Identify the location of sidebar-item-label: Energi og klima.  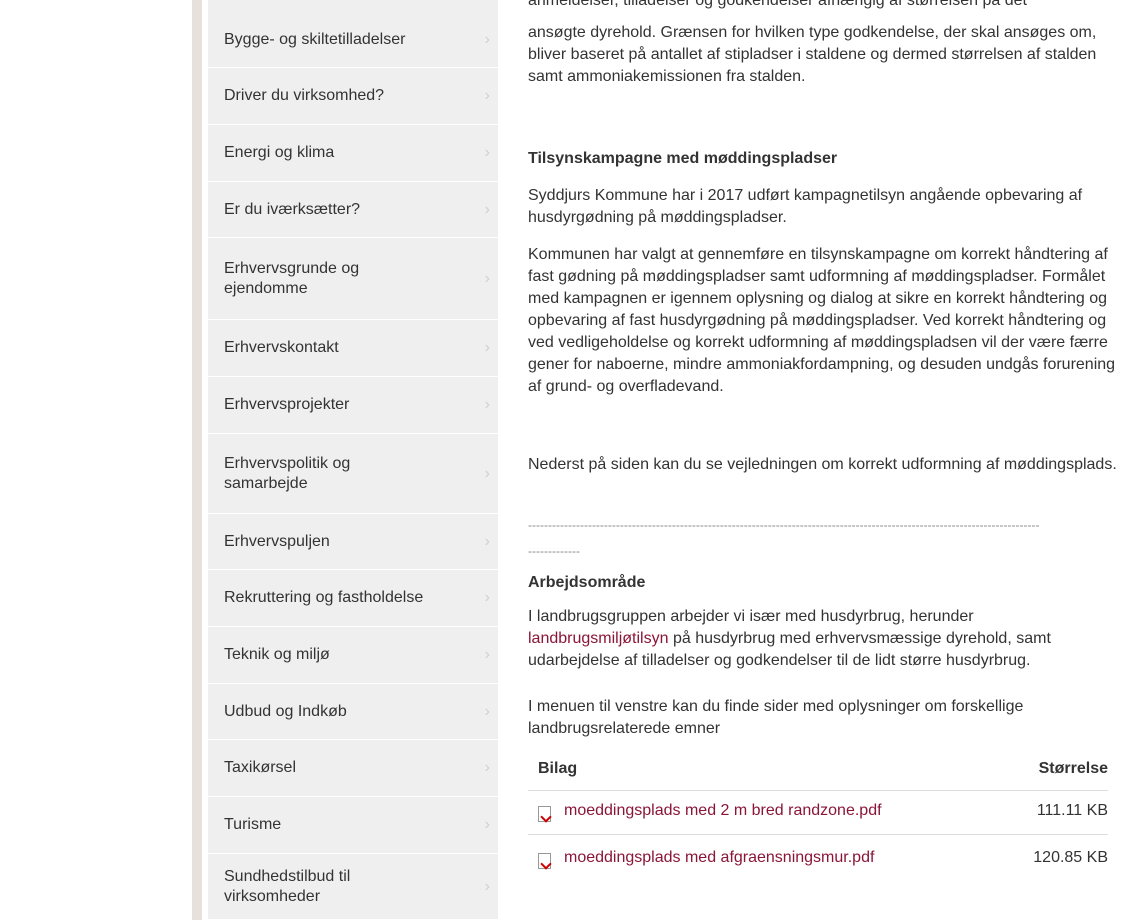
(279, 152).